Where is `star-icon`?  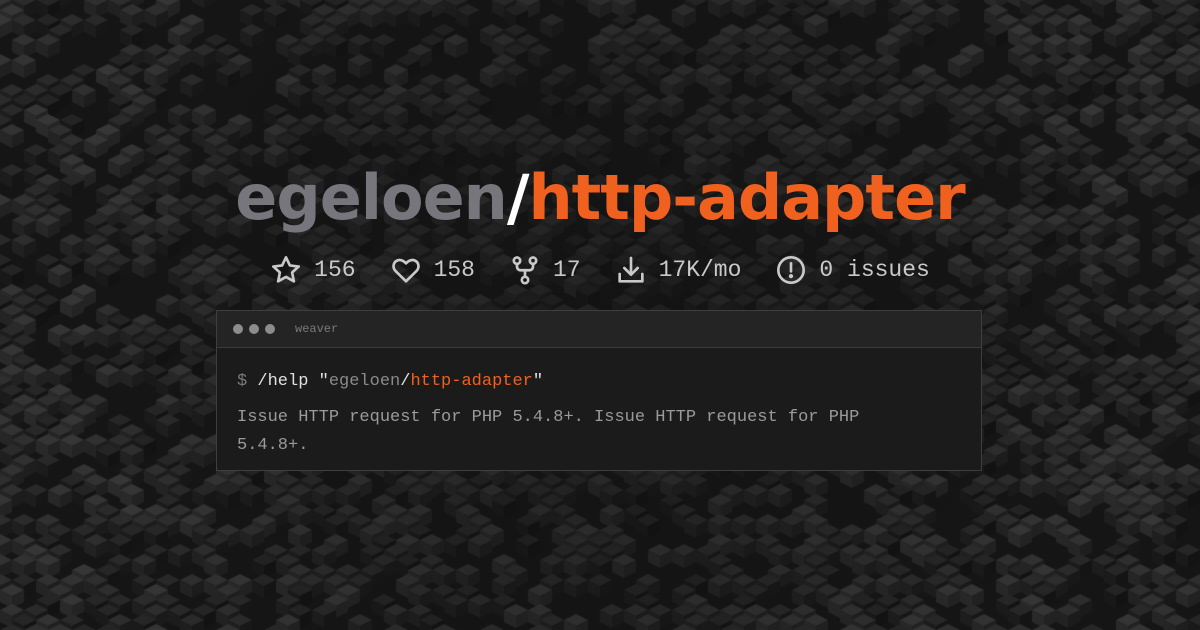
star-icon is located at coordinates (286, 269).